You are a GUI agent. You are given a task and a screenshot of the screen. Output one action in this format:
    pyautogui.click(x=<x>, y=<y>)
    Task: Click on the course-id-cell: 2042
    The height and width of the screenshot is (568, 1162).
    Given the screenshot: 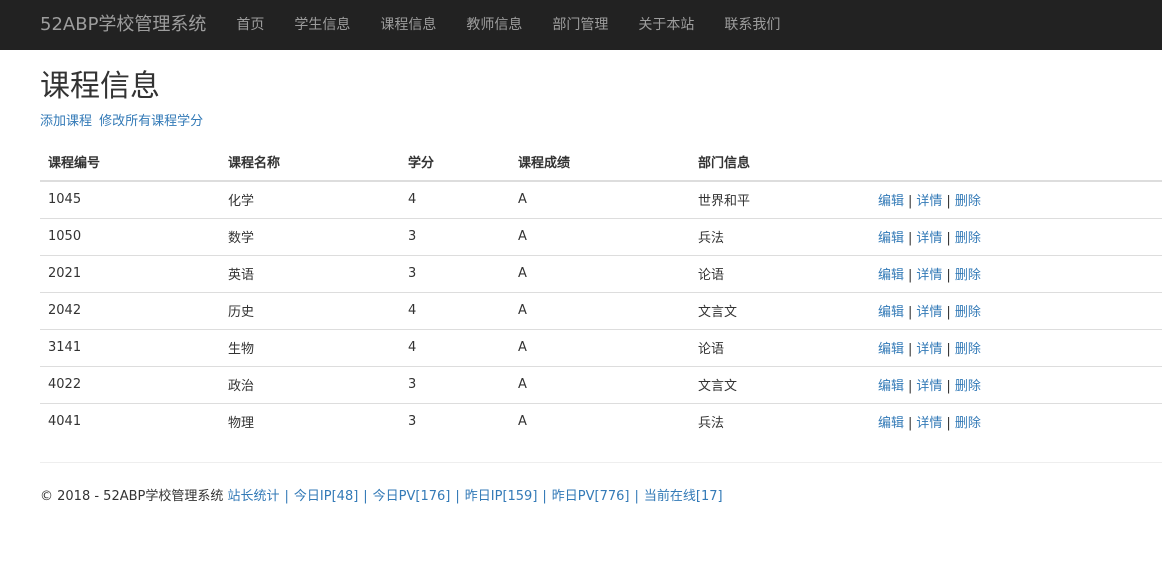 What is the action you would take?
    pyautogui.click(x=130, y=311)
    